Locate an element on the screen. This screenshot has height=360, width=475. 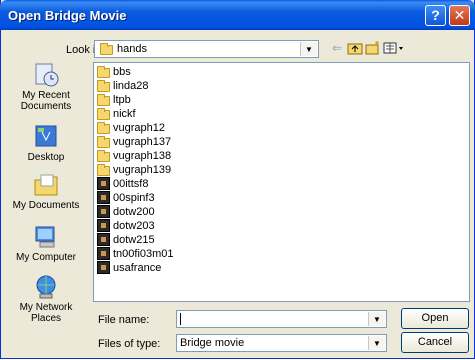
open-button: Open is located at coordinates (435, 318).